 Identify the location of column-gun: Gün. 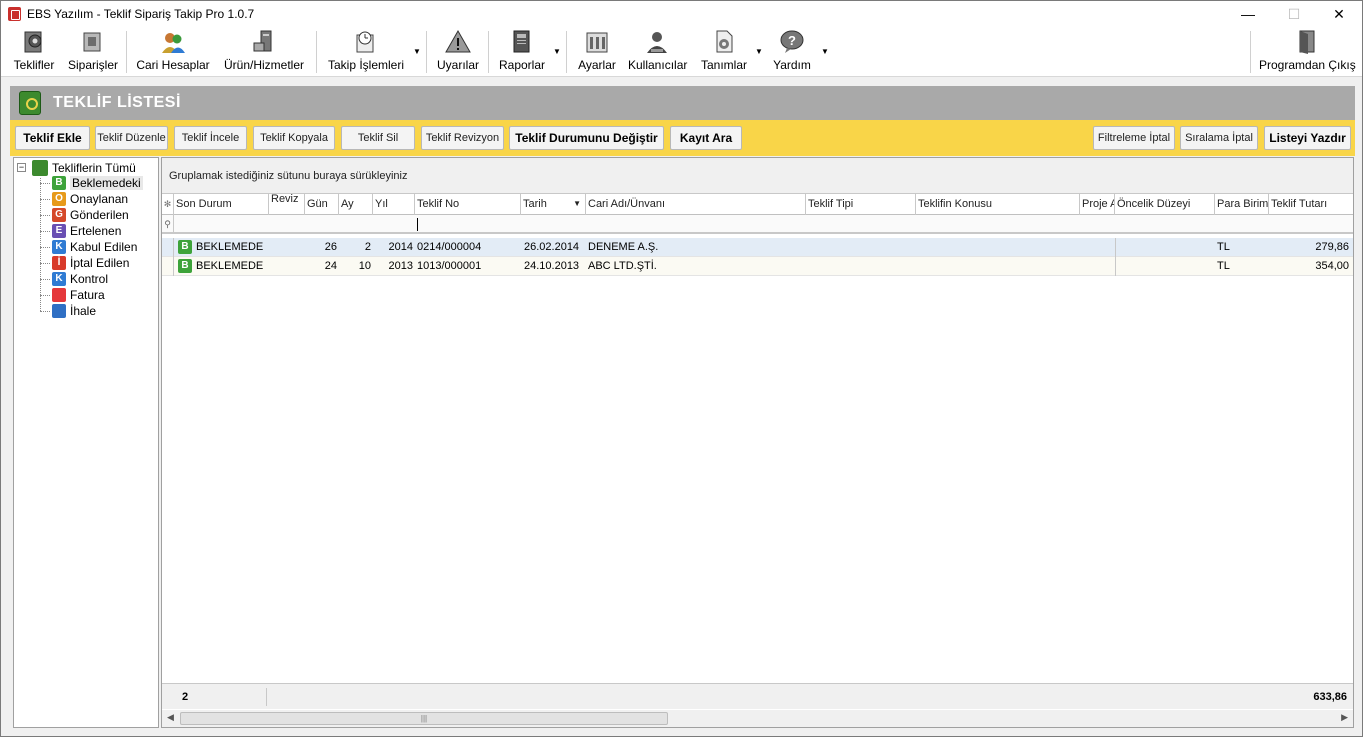
(322, 204).